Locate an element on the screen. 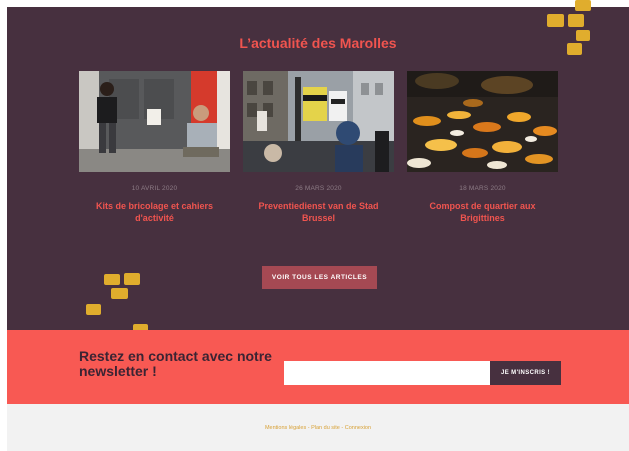  article-date: 26 mars 2020 is located at coordinates (318, 188).